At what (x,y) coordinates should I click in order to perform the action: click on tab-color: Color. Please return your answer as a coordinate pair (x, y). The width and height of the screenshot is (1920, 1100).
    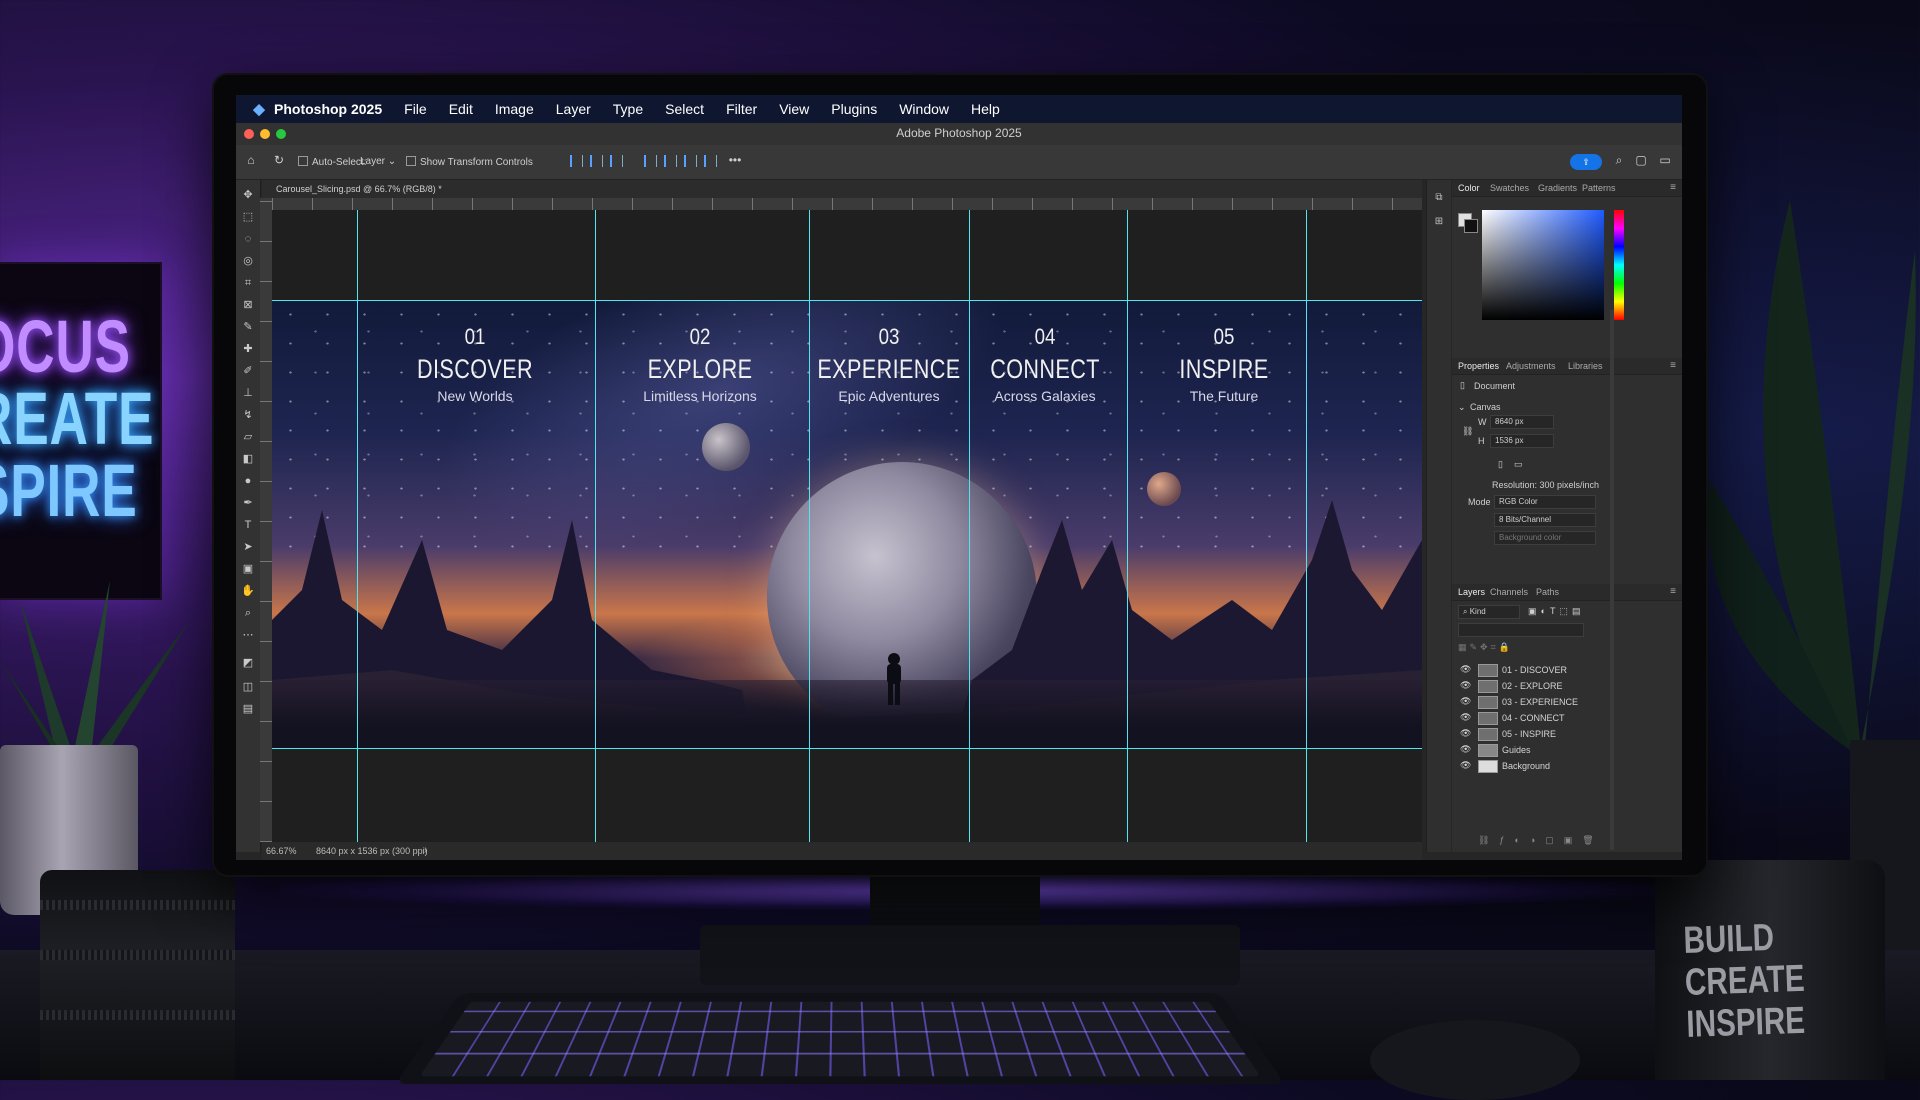
    Looking at the image, I should click on (1469, 188).